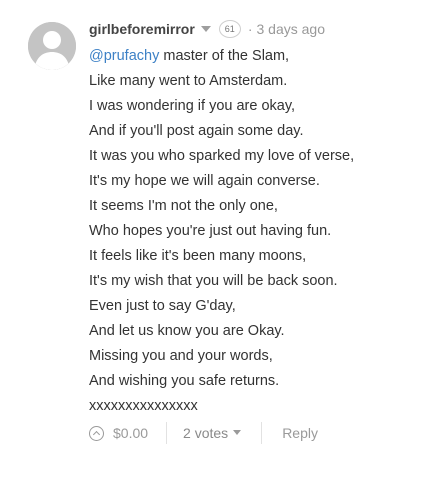 Image resolution: width=426 pixels, height=482 pixels. Describe the element at coordinates (213, 281) in the screenshot. I see `comment-line: It's my wish that you will be back soon.` at that location.